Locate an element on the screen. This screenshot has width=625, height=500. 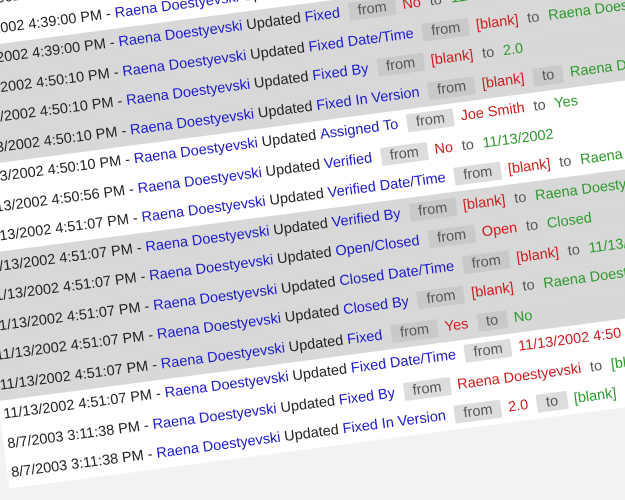
new-value: 2.0 is located at coordinates (513, 50).